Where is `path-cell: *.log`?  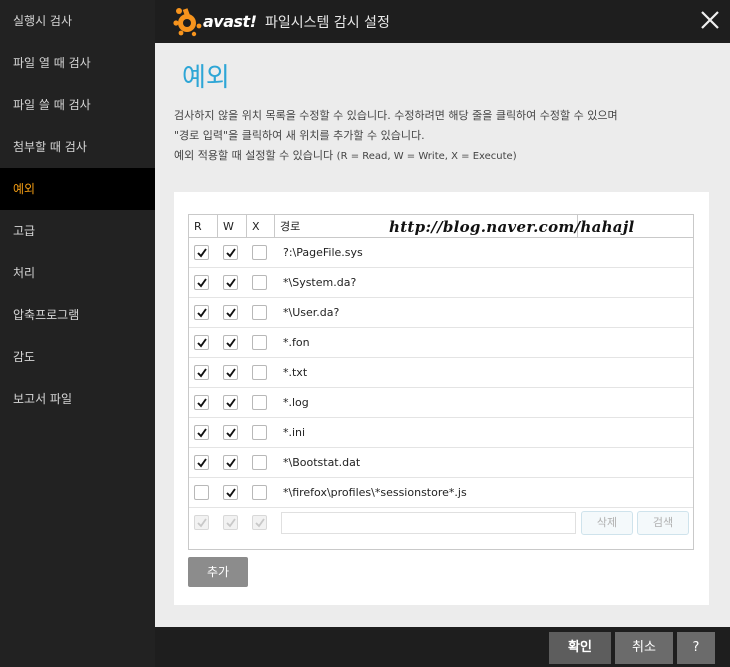
path-cell: *.log is located at coordinates (296, 403).